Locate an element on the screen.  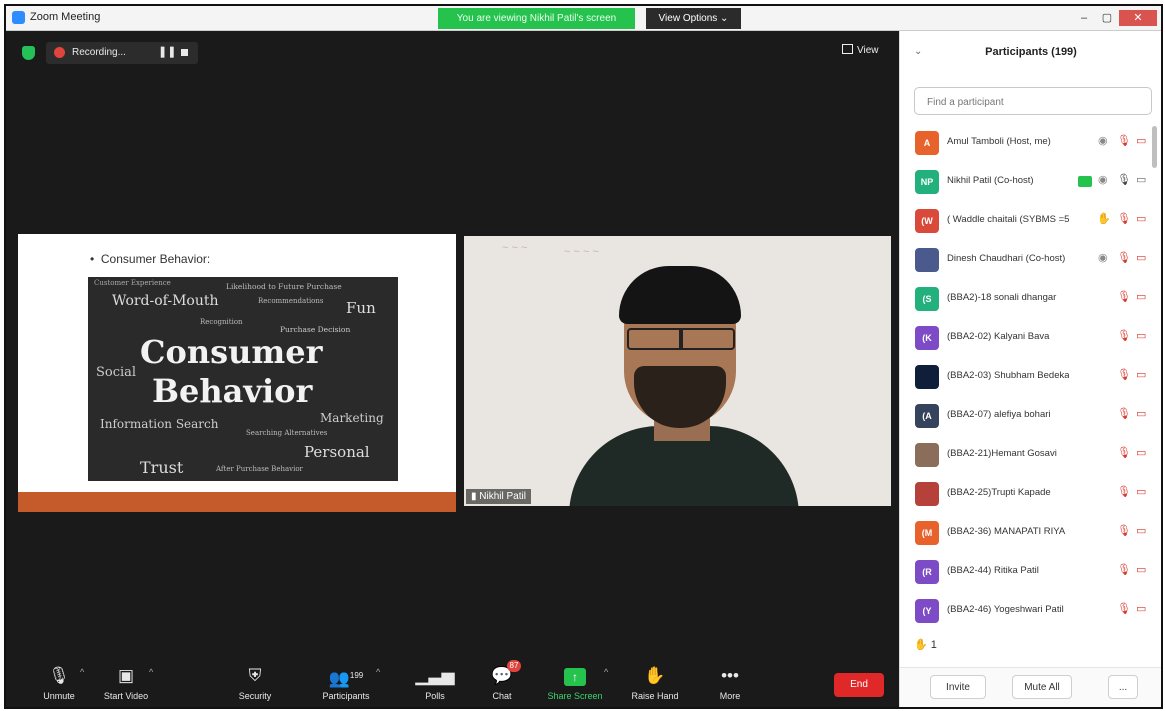
view-layout-button: View is located at coordinates (860, 50).